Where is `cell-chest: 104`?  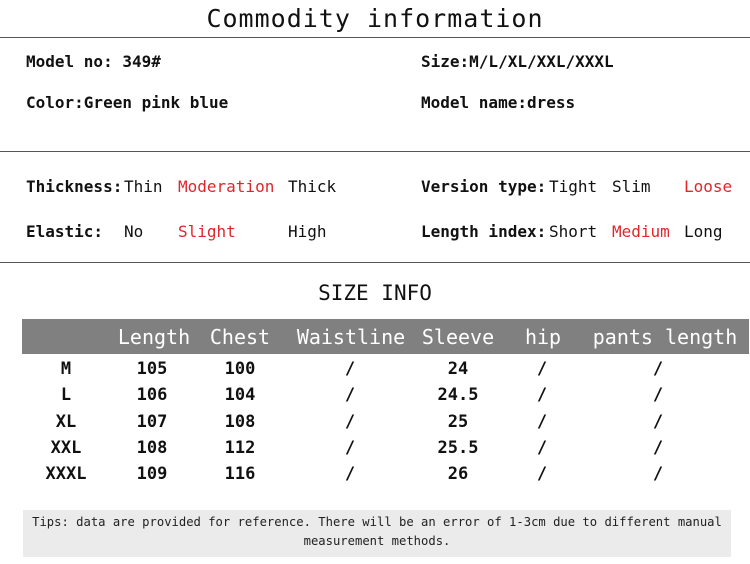 cell-chest: 104 is located at coordinates (240, 395).